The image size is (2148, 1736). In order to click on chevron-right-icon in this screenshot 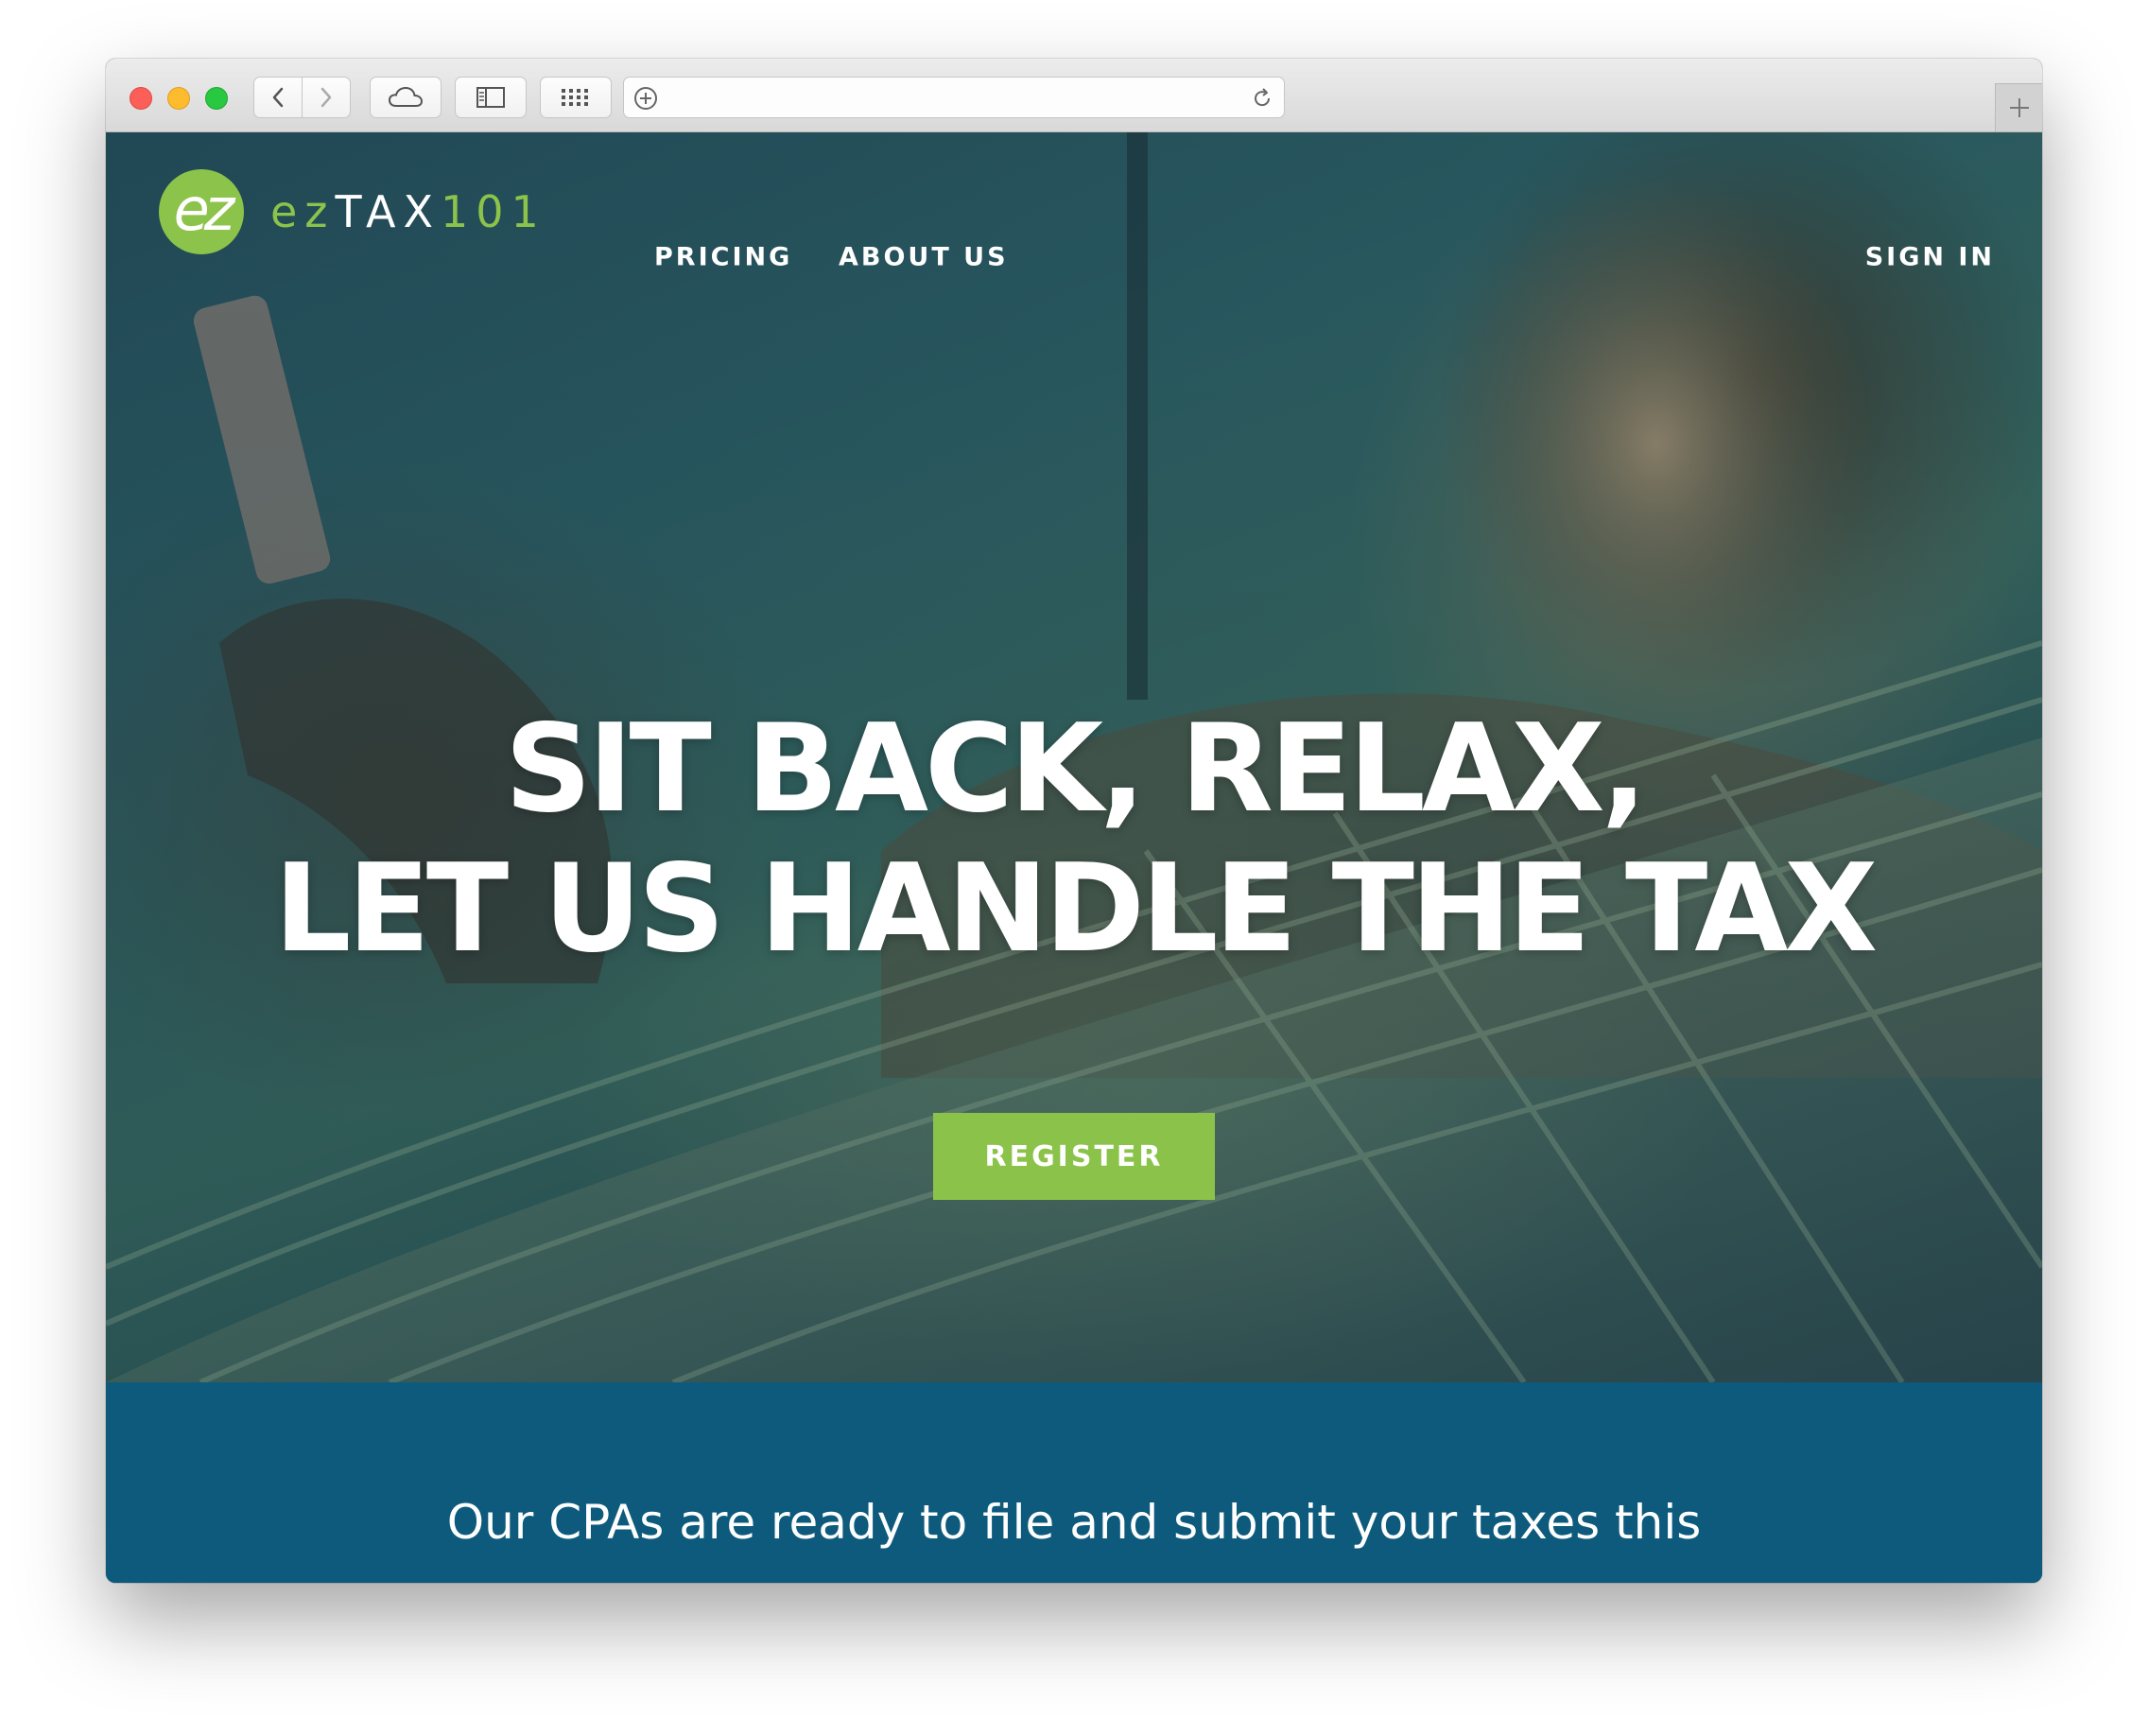, I will do `click(326, 97)`.